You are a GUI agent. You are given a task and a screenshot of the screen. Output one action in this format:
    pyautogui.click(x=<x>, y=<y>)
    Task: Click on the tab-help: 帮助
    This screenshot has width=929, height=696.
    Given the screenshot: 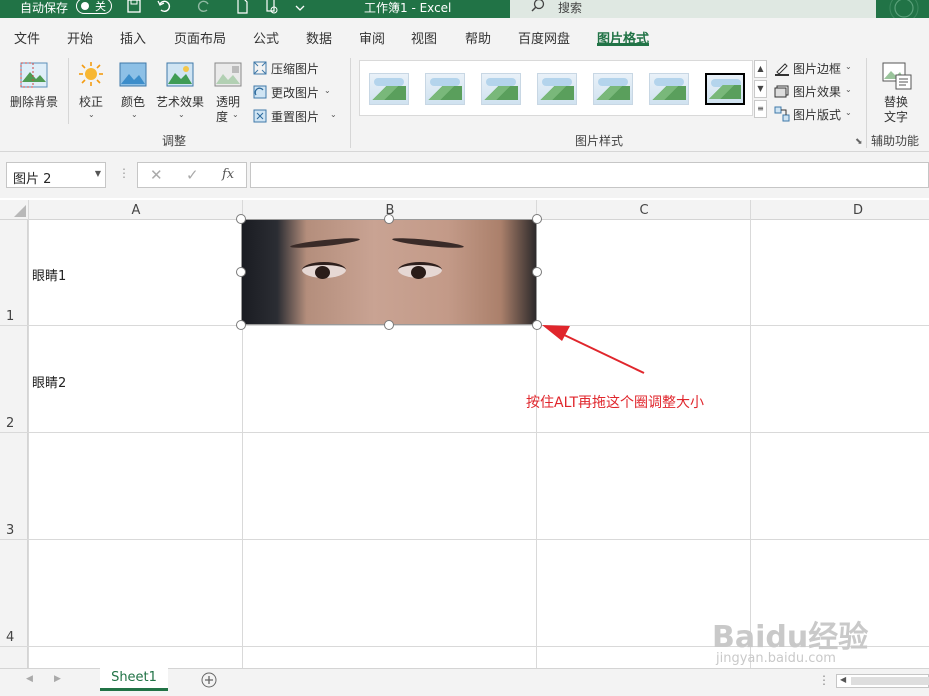 What is the action you would take?
    pyautogui.click(x=478, y=37)
    